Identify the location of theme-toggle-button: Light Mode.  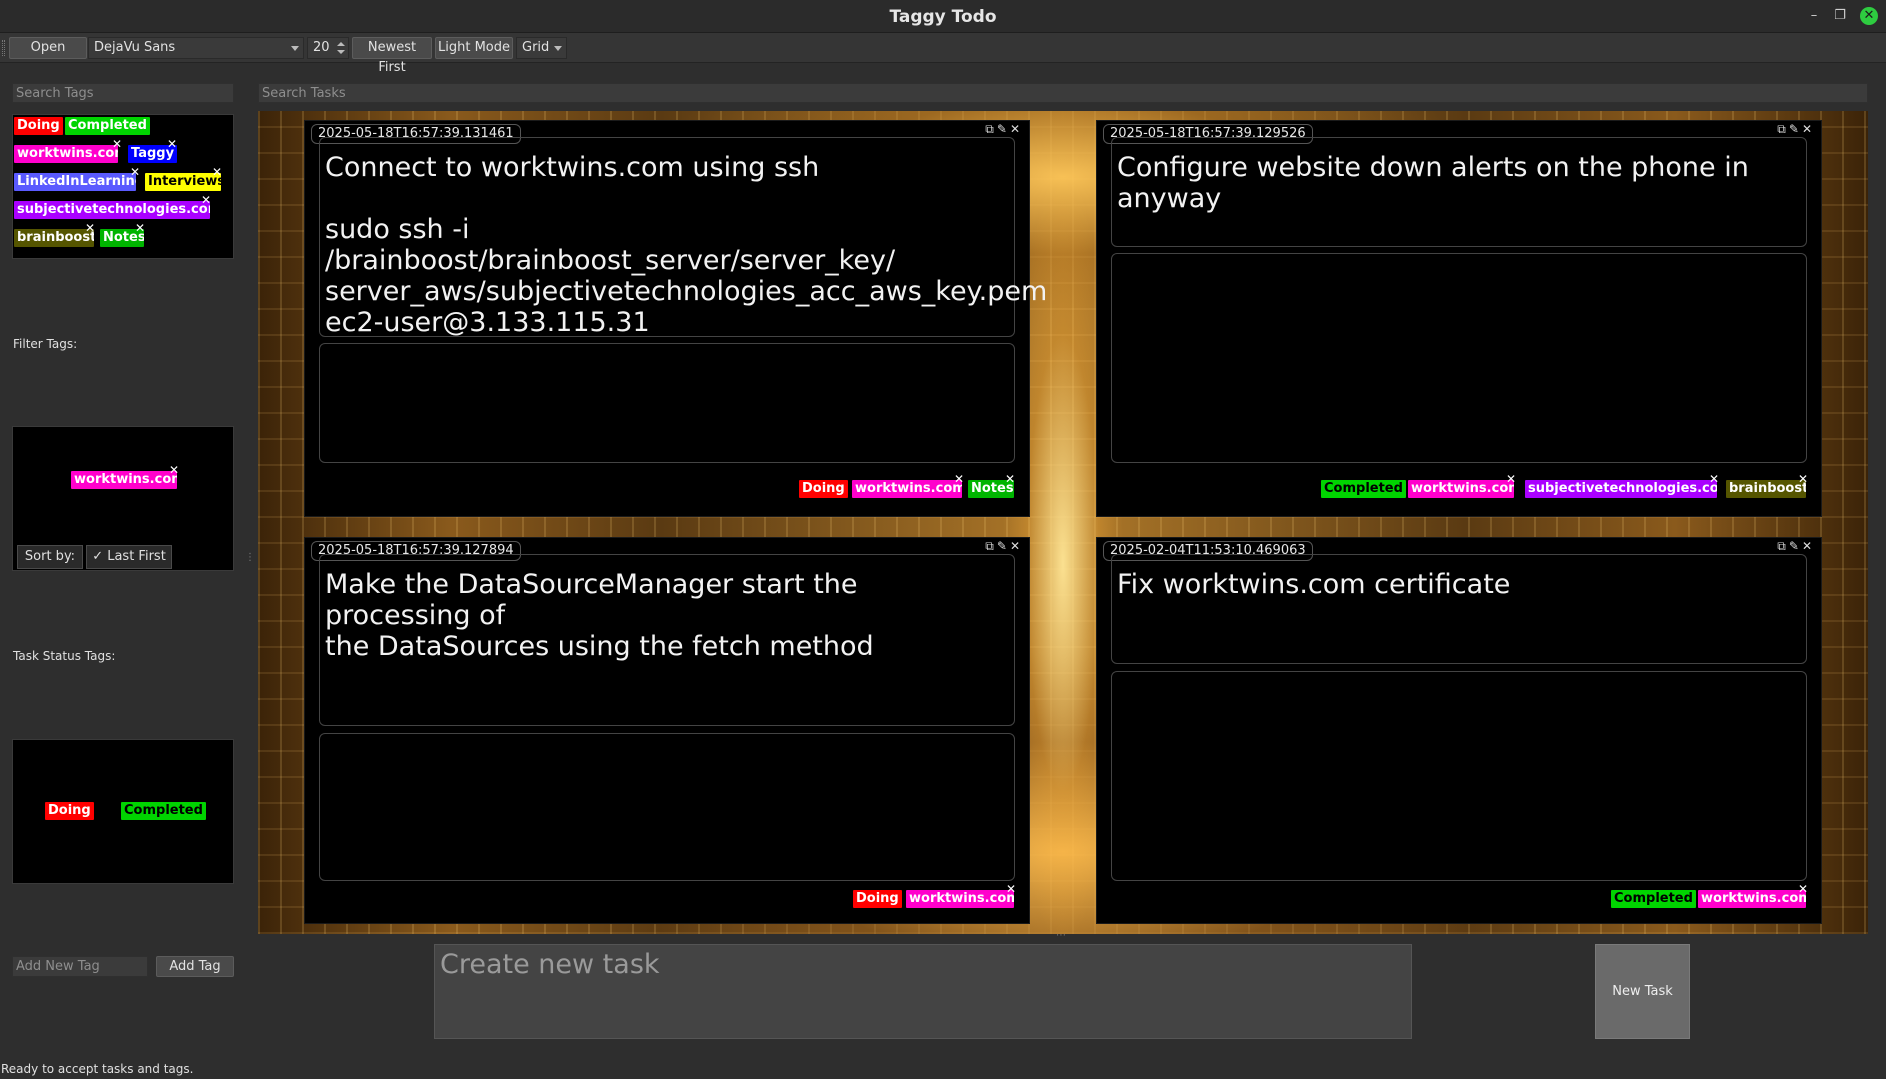
(474, 48).